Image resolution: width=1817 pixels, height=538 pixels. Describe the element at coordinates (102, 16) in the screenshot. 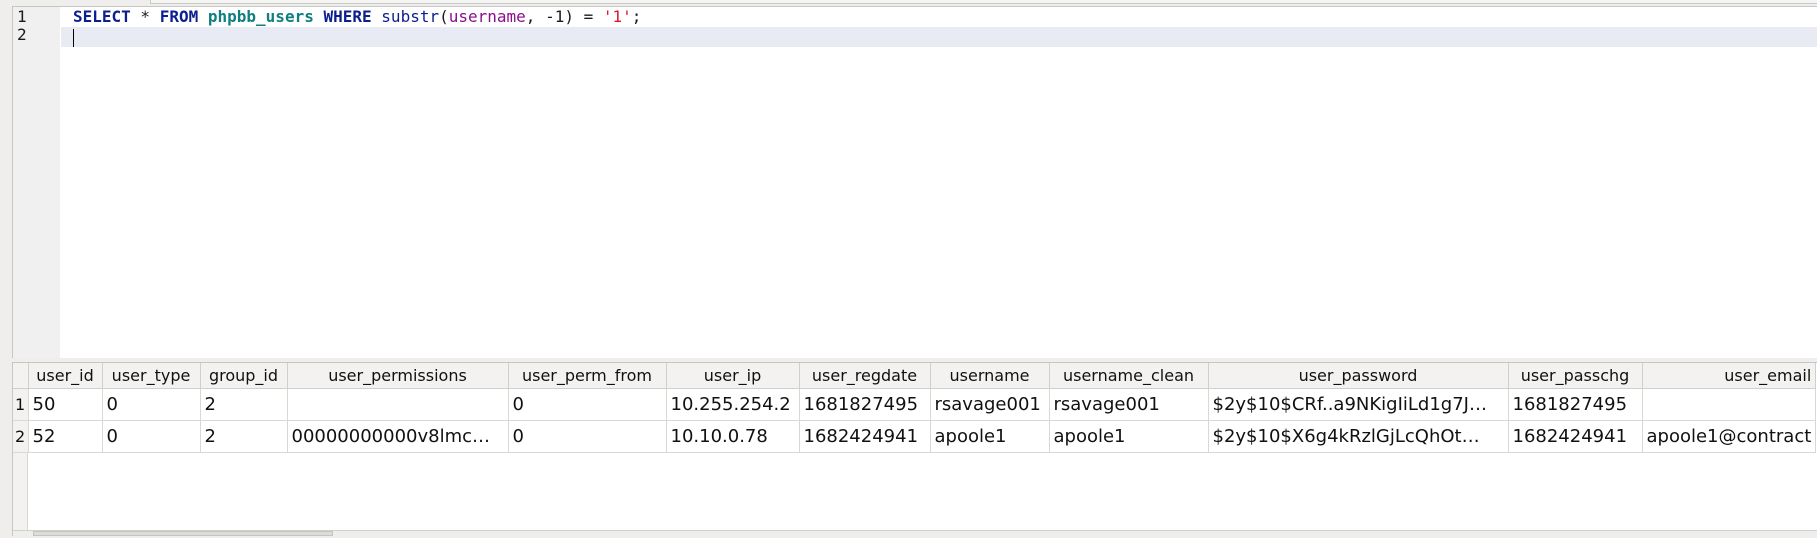

I see `keyword-select: SELECT` at that location.